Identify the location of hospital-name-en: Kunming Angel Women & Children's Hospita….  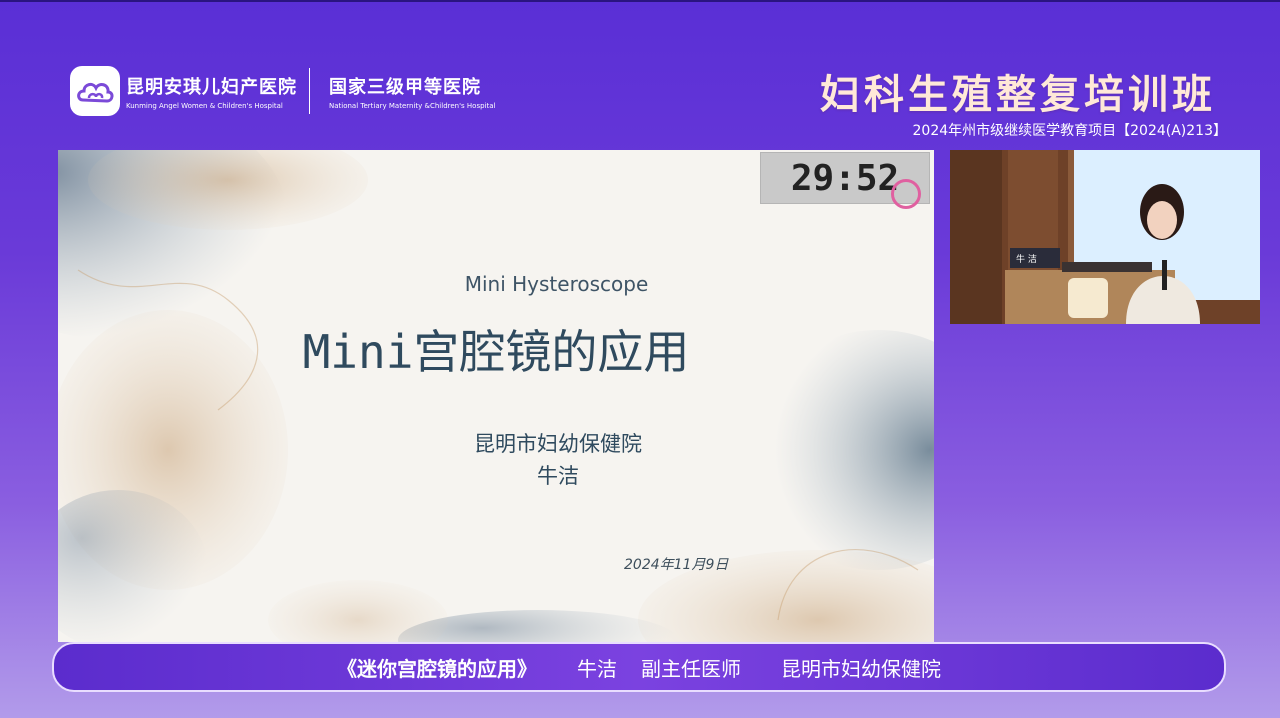
(204, 105).